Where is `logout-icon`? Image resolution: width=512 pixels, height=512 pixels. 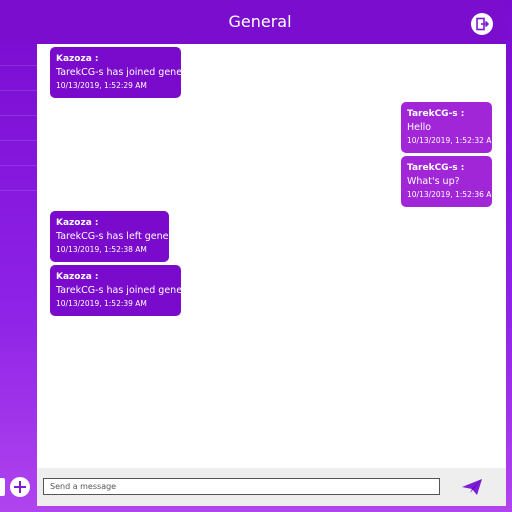 logout-icon is located at coordinates (482, 24).